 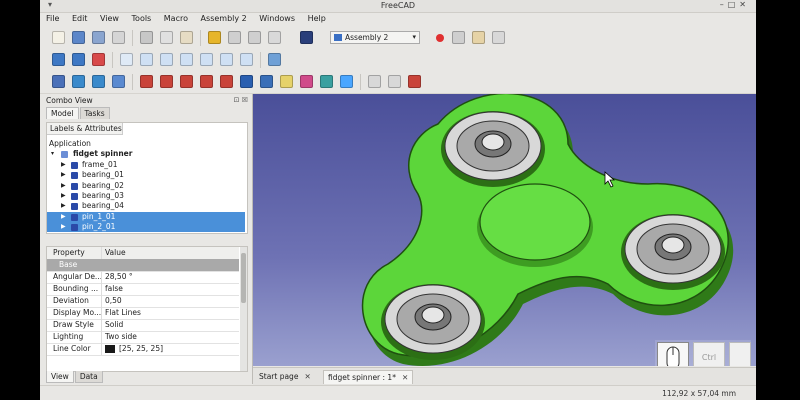 What do you see at coordinates (146, 186) in the screenshot?
I see `tree-item: ▶ bearing_02` at bounding box center [146, 186].